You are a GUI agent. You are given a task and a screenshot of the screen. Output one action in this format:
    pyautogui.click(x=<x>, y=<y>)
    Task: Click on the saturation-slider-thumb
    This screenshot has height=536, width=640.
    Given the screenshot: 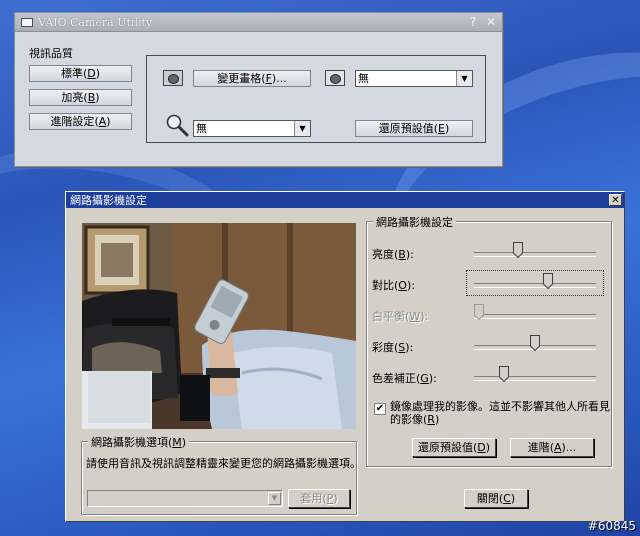 What is the action you would take?
    pyautogui.click(x=535, y=343)
    